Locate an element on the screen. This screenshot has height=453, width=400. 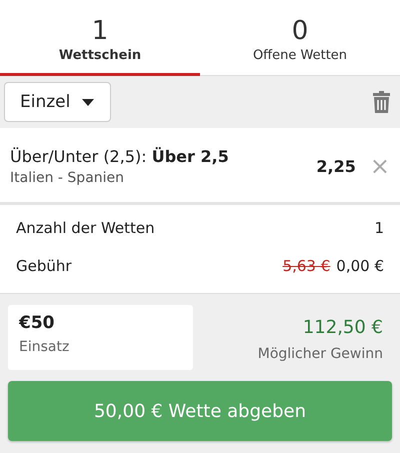
tab-label: Wettschein is located at coordinates (100, 55).